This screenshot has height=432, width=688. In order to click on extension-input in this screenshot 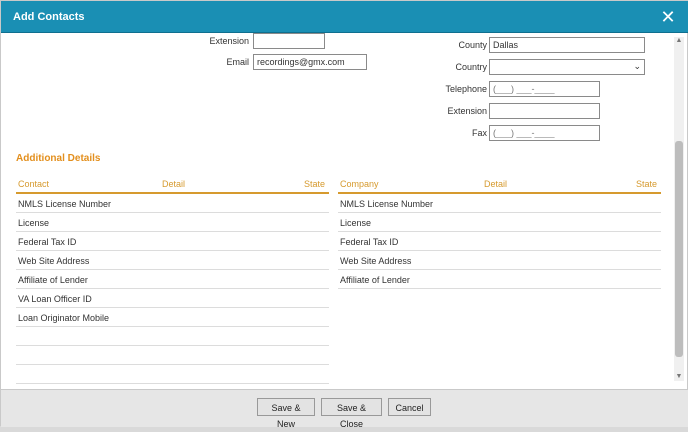, I will do `click(289, 41)`.